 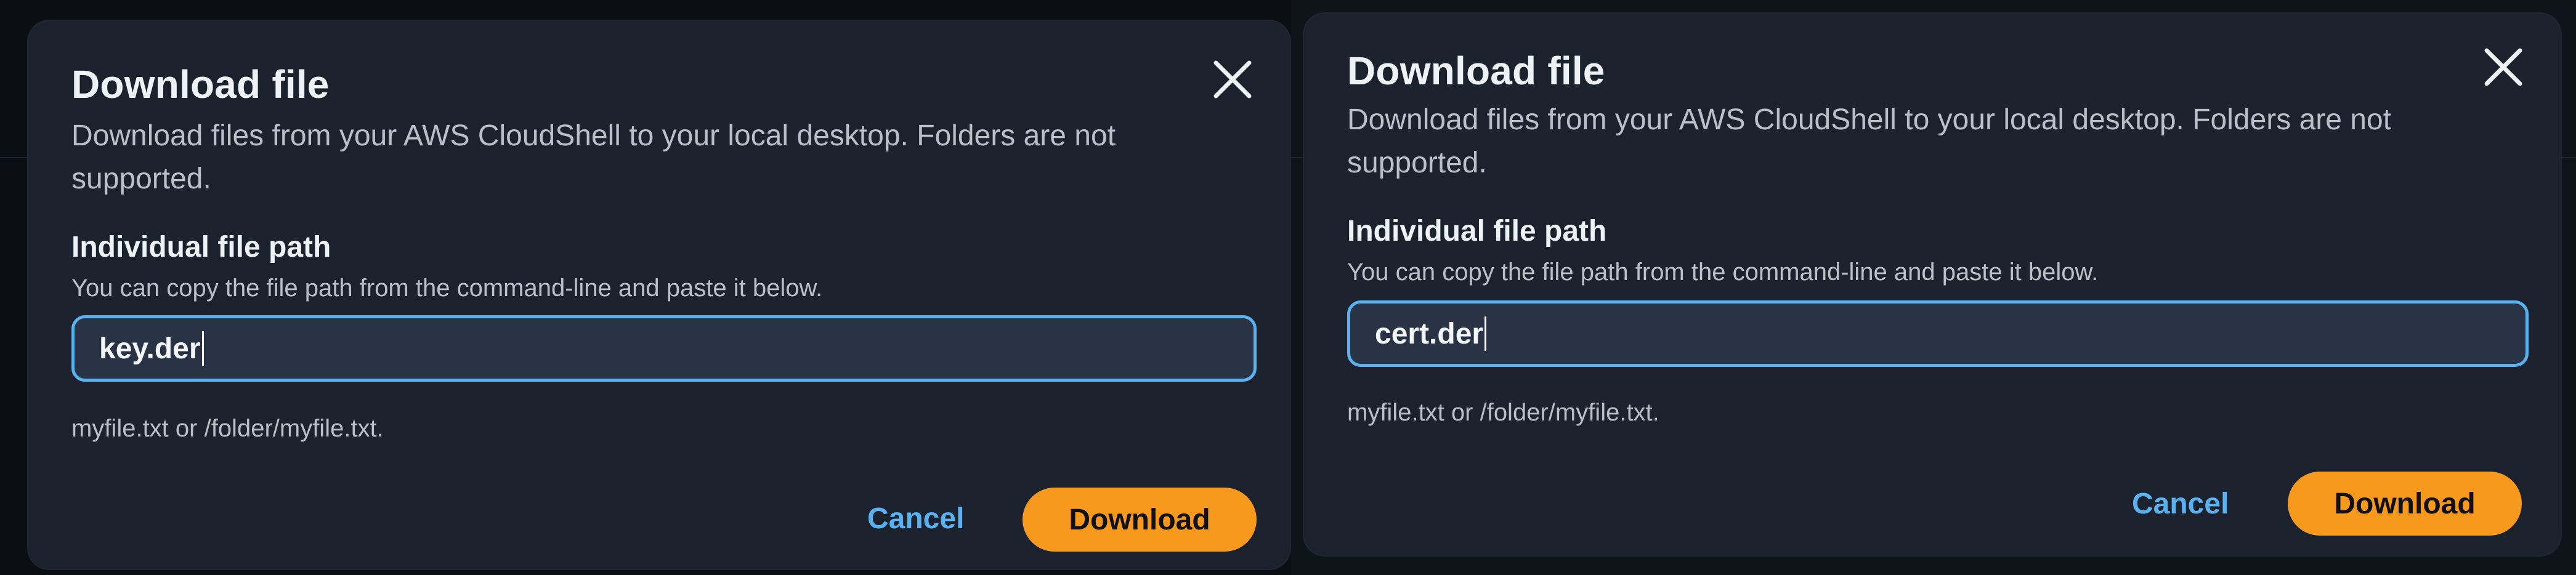 I want to click on file-path-value: key.der, so click(x=150, y=348).